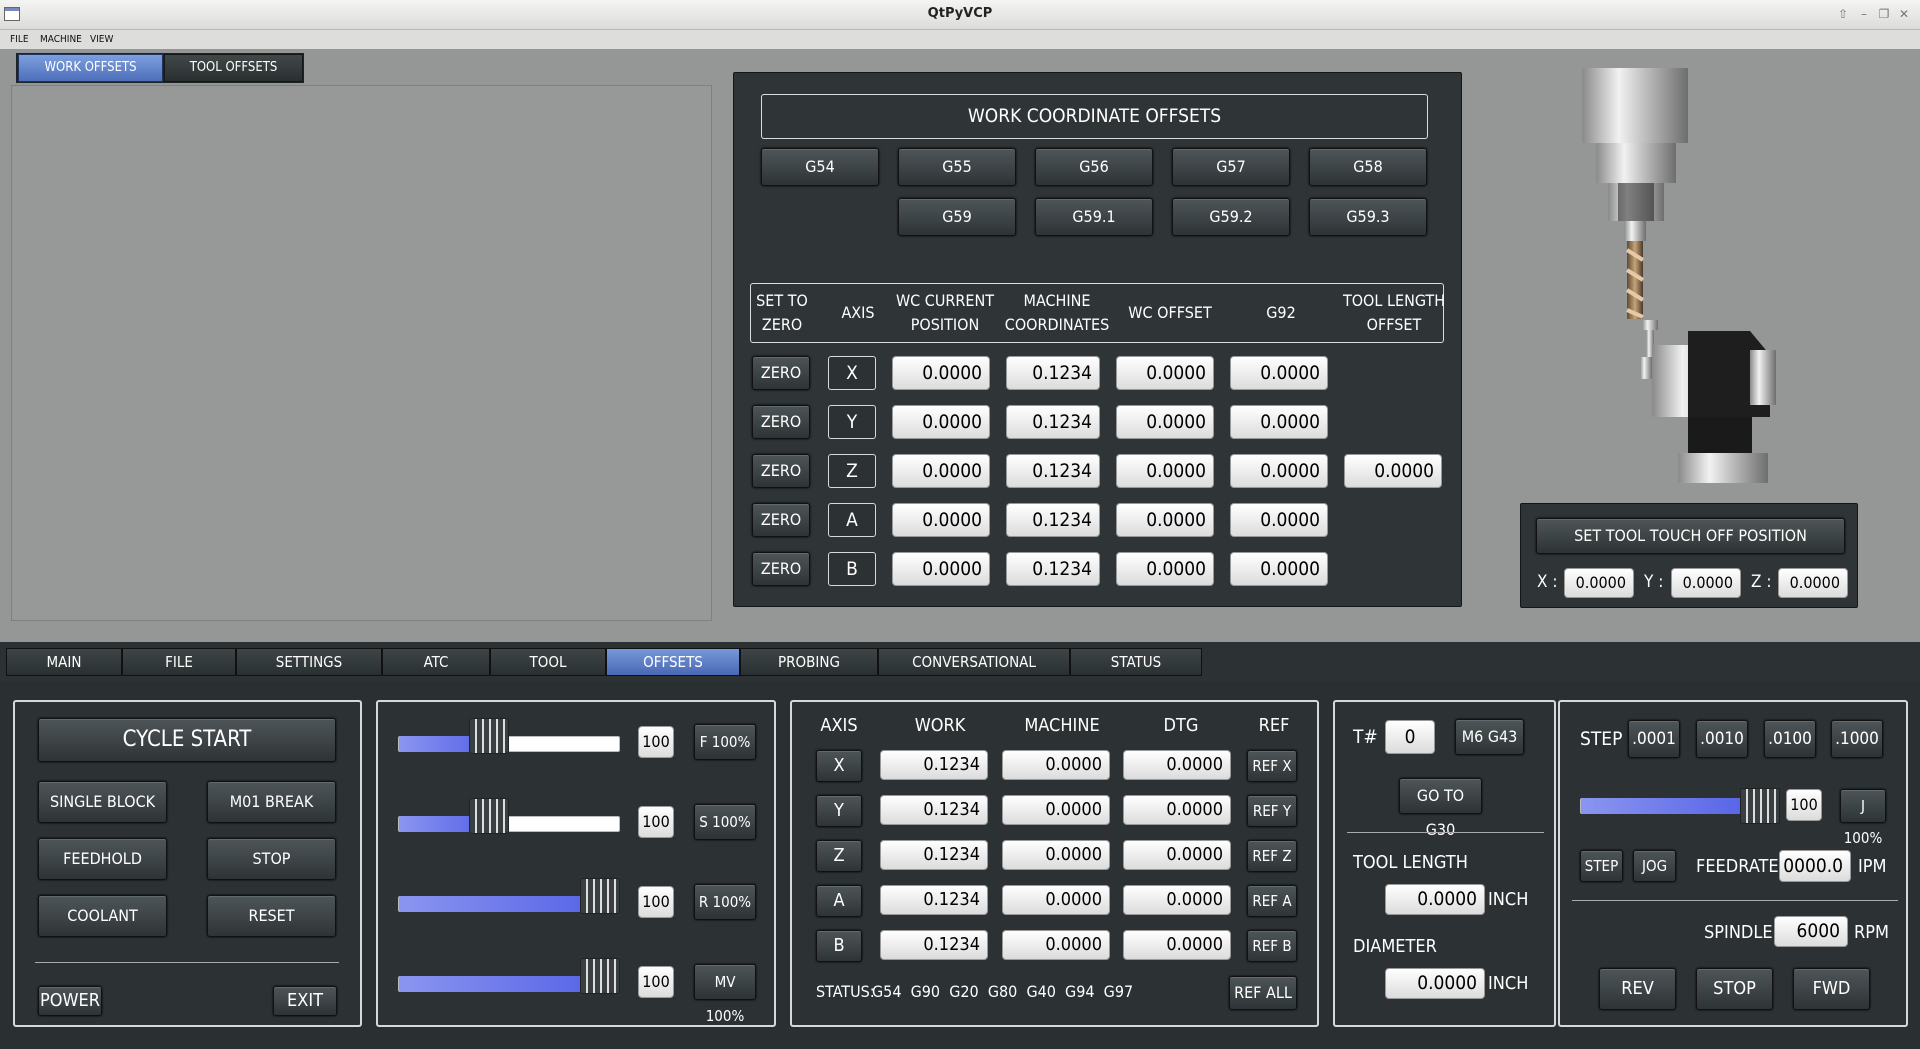 This screenshot has width=1920, height=1049. Describe the element at coordinates (102, 859) in the screenshot. I see `feedhold-button: FEEDHOLD` at that location.